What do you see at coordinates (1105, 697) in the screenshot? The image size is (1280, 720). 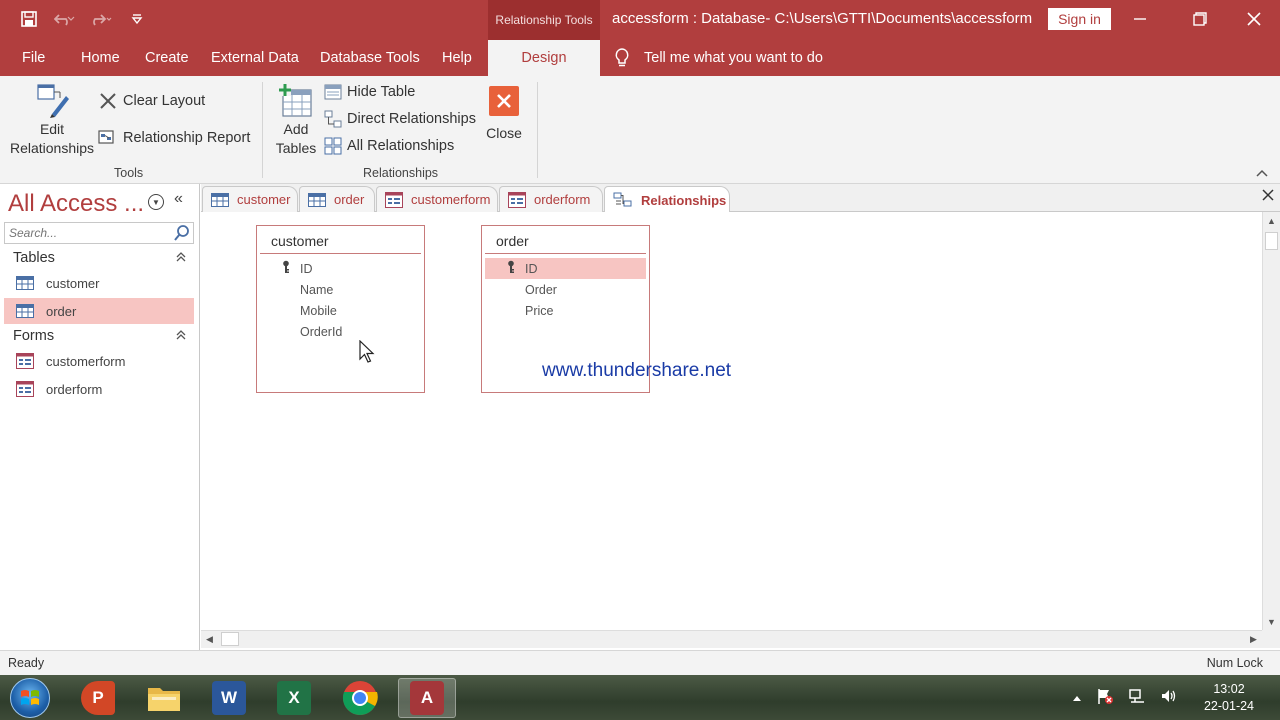 I see `action-center-flag-icon` at bounding box center [1105, 697].